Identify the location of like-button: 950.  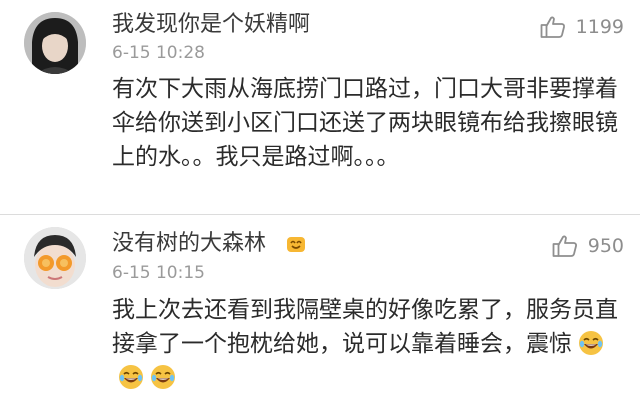
(588, 246).